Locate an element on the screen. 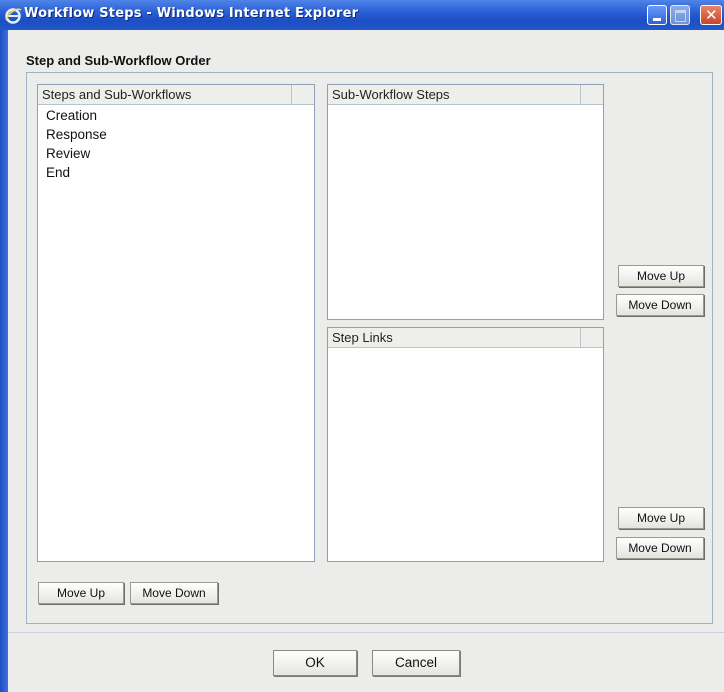  list-item-response: Response is located at coordinates (76, 134).